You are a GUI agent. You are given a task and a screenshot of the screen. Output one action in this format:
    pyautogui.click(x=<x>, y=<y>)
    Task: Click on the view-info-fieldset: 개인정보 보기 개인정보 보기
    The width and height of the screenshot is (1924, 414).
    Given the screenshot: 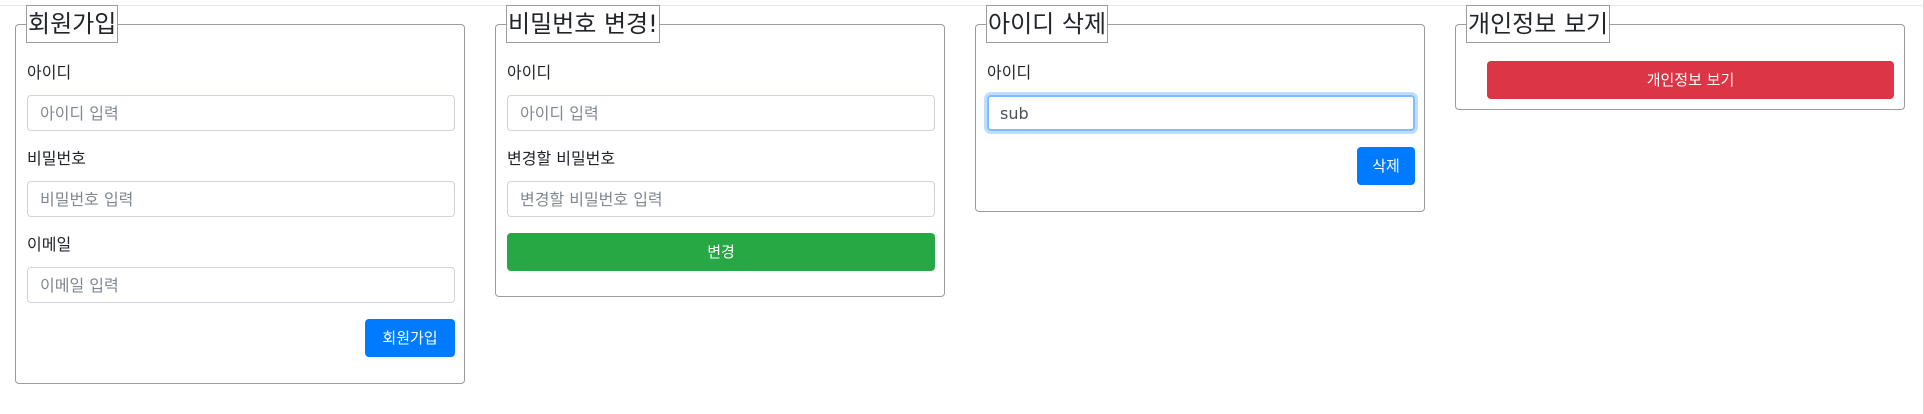 What is the action you would take?
    pyautogui.click(x=1680, y=57)
    